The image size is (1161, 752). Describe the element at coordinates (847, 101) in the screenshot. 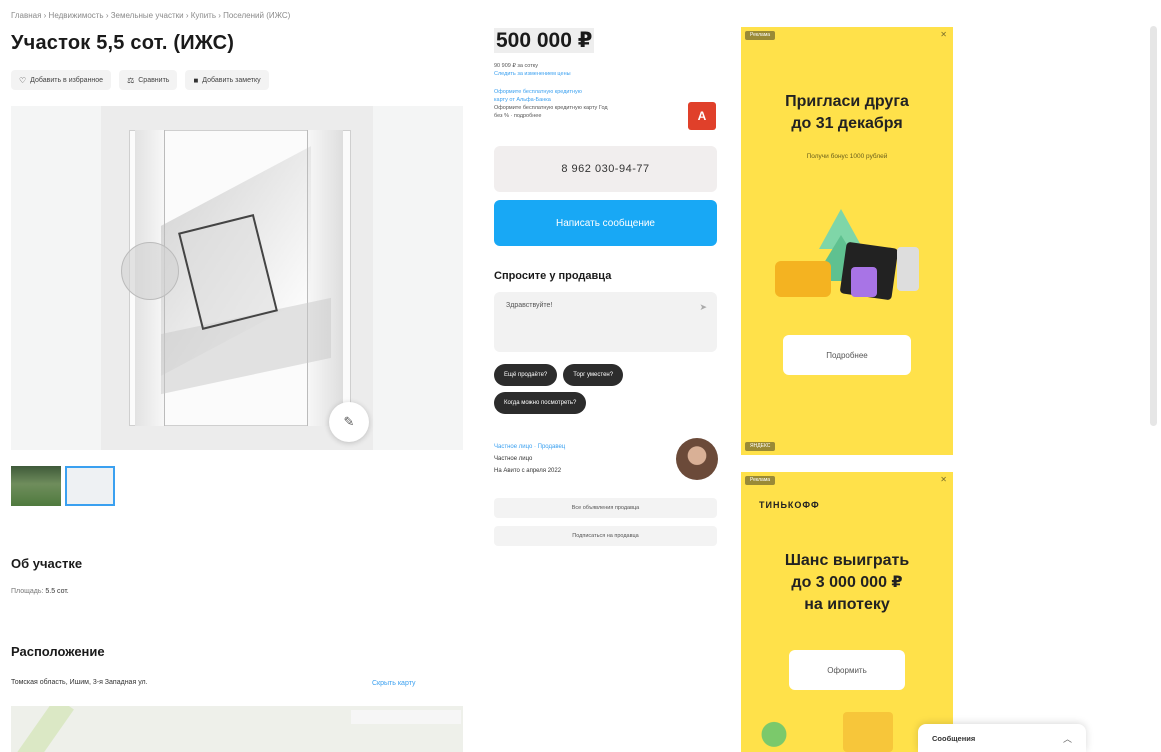

I see `ad-title-line: Пригласи друга` at that location.